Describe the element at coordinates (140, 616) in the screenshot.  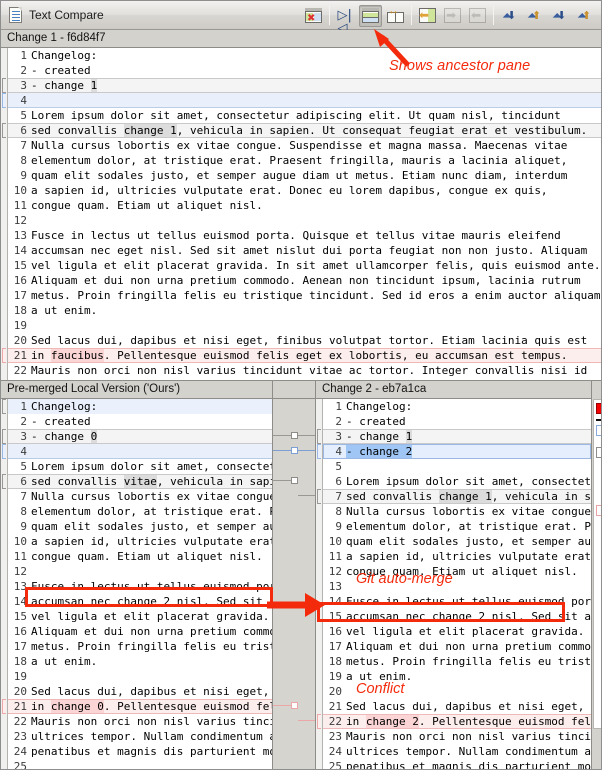
I see `code-line: 15 vel ligula et elit placerat gravida.` at that location.